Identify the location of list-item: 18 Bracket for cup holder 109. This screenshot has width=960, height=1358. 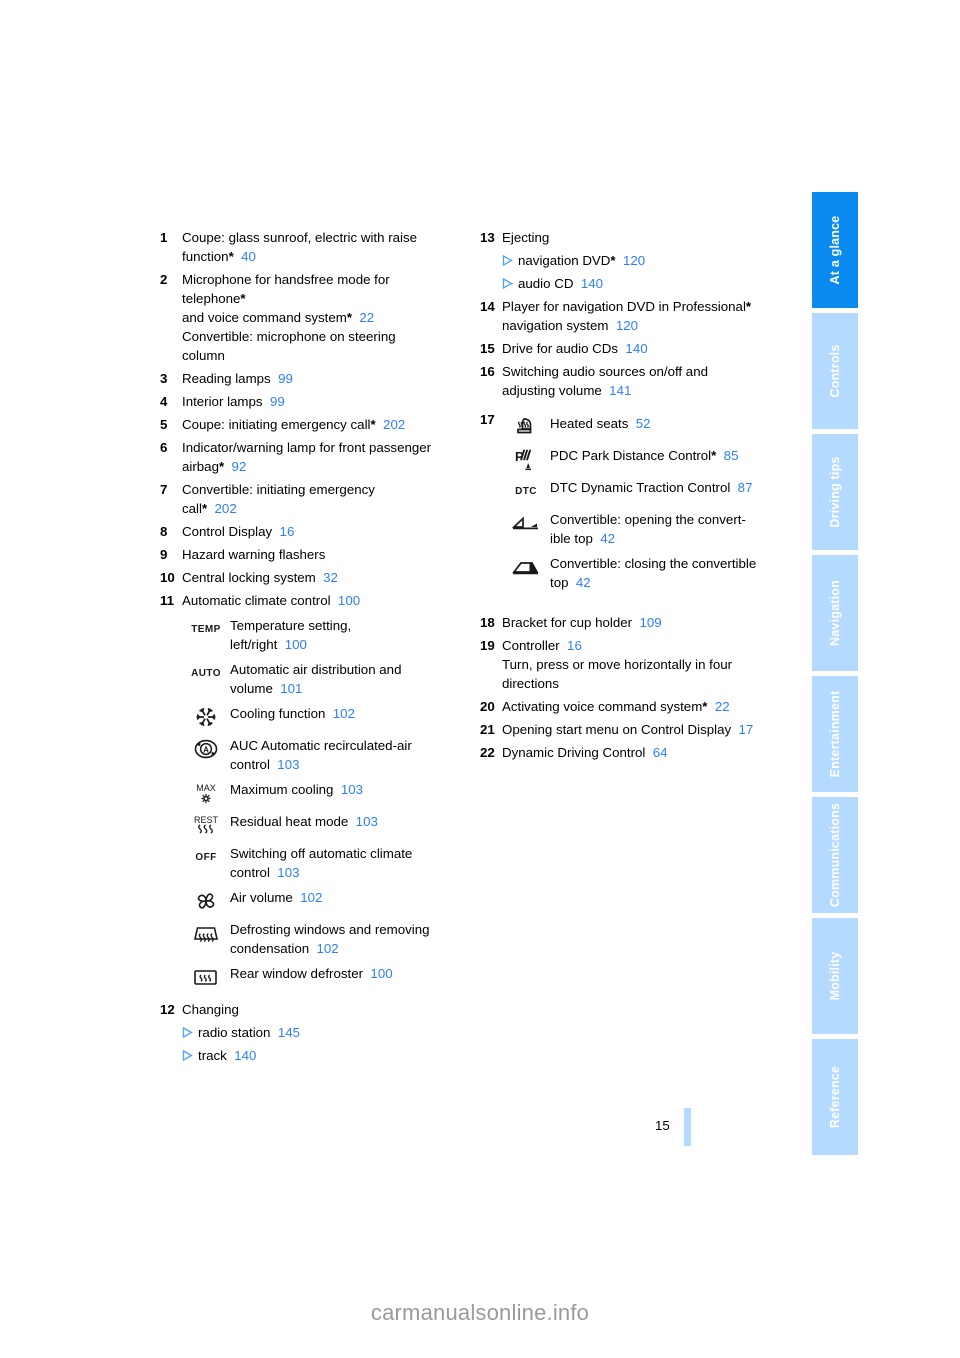
(640, 622).